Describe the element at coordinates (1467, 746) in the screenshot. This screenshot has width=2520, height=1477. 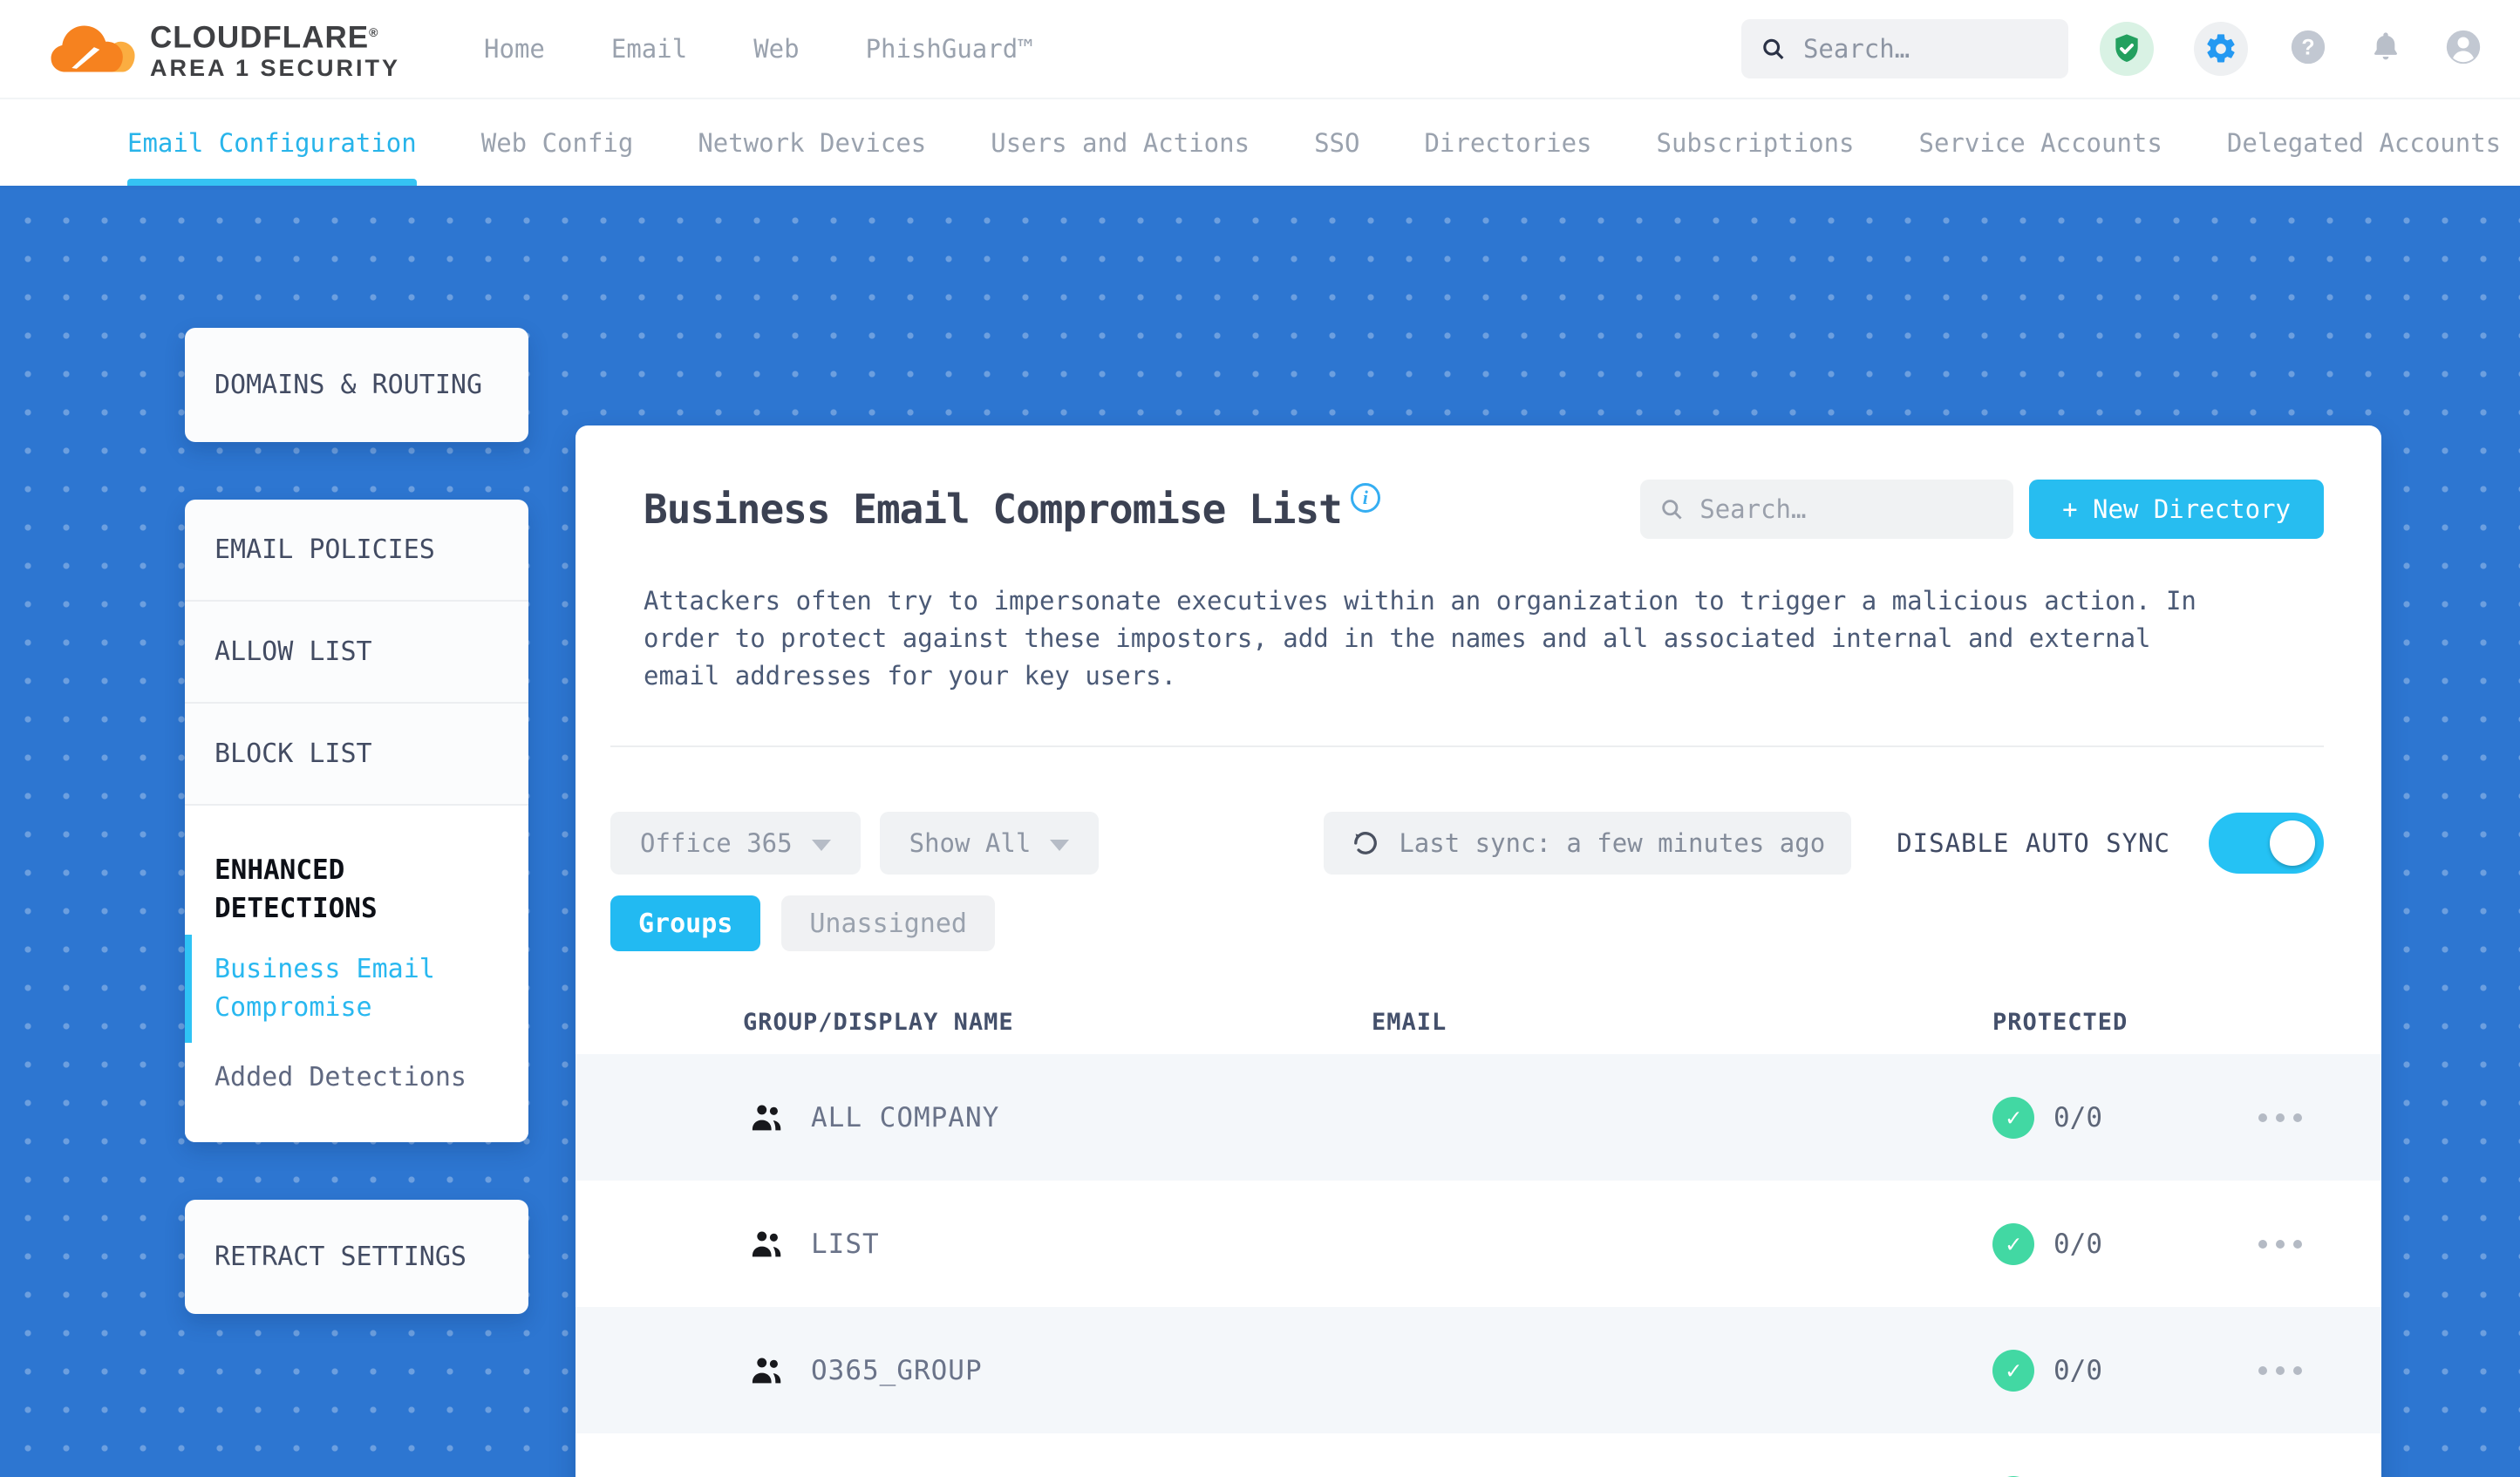
I see `divider` at that location.